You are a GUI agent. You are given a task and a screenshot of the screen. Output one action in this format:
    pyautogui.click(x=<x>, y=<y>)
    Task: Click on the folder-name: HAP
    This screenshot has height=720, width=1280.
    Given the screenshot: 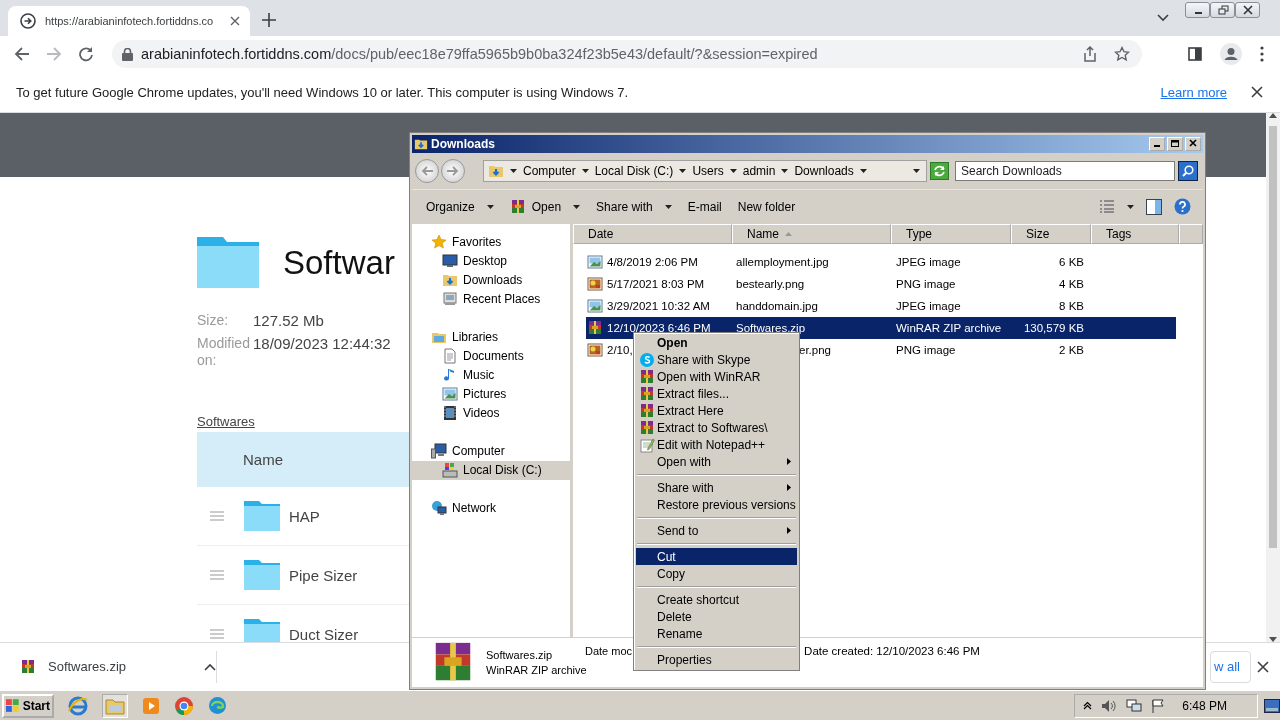 What is the action you would take?
    pyautogui.click(x=304, y=516)
    